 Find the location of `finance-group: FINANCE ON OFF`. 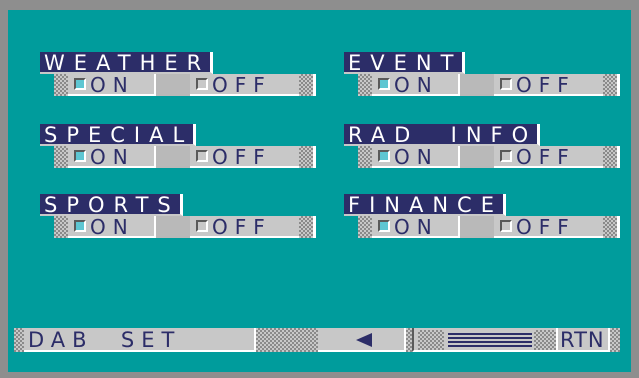

finance-group: FINANCE ON OFF is located at coordinates (489, 229).